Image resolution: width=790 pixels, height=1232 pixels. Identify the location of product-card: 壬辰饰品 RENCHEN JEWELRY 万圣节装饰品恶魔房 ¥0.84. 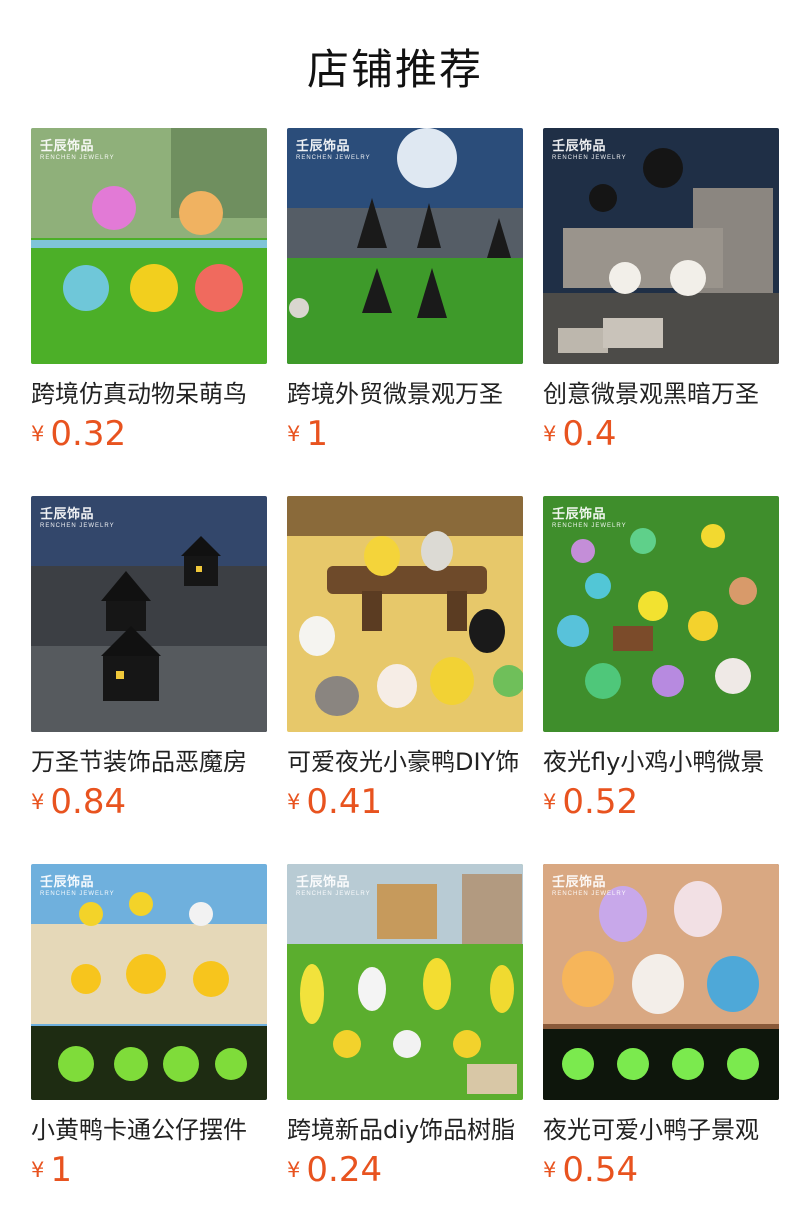
(149, 659).